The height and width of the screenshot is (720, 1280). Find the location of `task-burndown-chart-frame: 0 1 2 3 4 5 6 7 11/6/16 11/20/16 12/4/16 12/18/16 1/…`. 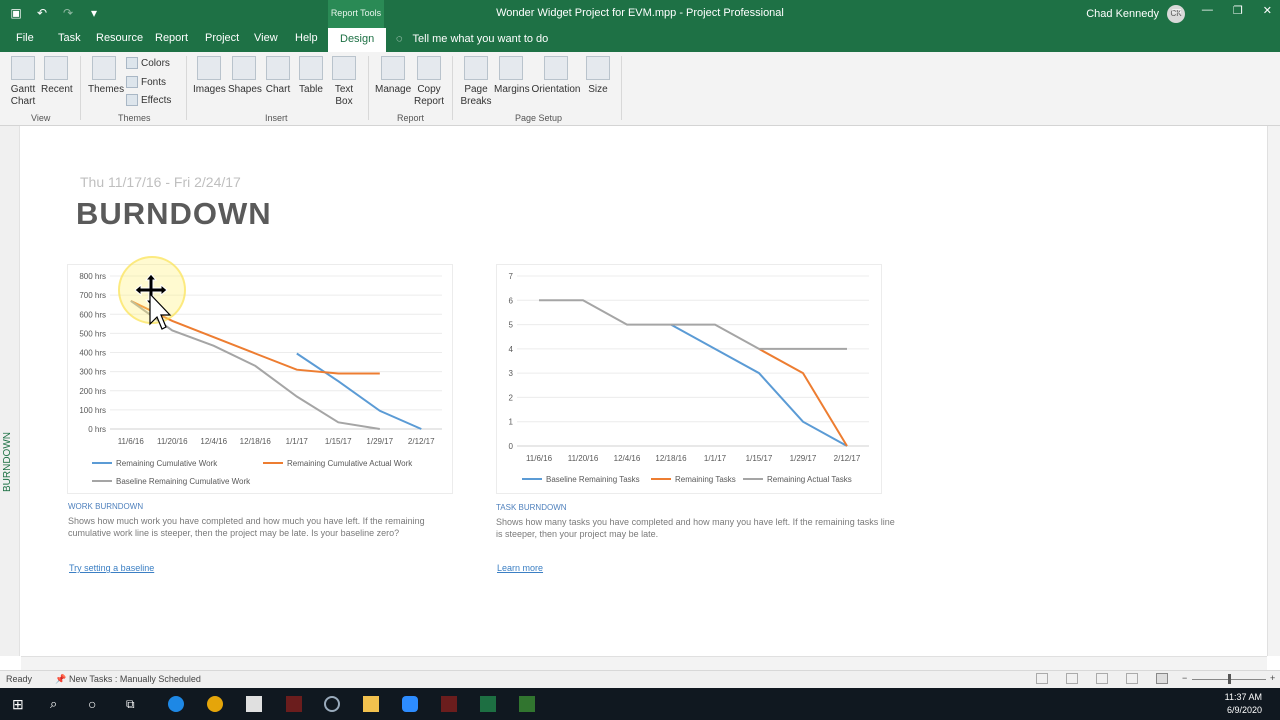

task-burndown-chart-frame: 0 1 2 3 4 5 6 7 11/6/16 11/20/16 12/4/16 12/18/16 1/… is located at coordinates (689, 379).